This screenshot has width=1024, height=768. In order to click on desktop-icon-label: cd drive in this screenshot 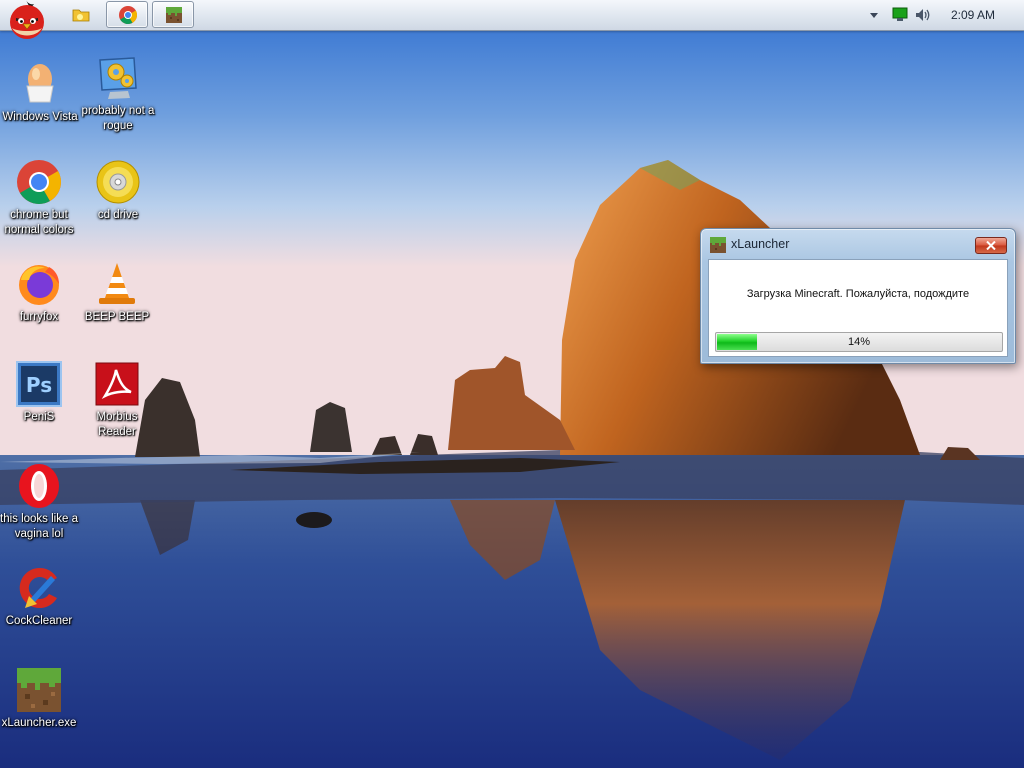, I will do `click(118, 215)`.